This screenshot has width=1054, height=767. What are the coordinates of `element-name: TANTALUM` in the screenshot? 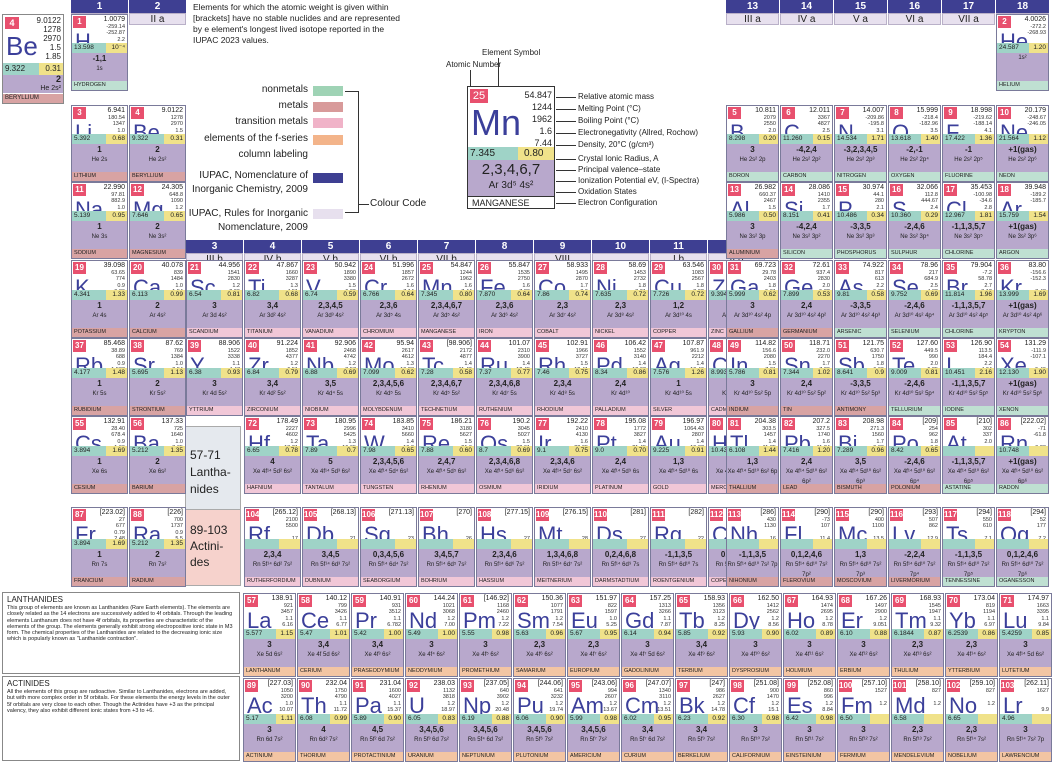 It's located at (330, 488).